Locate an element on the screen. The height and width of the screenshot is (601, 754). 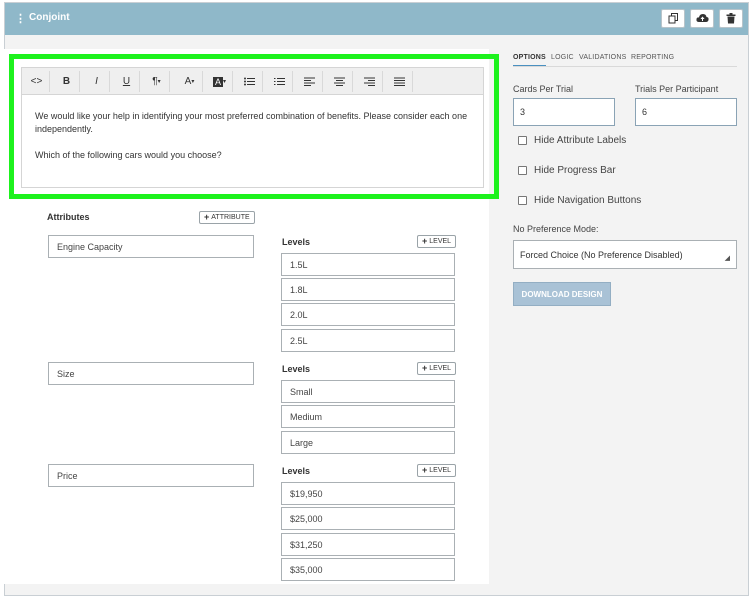
tab-logic: LOGIC is located at coordinates (562, 57).